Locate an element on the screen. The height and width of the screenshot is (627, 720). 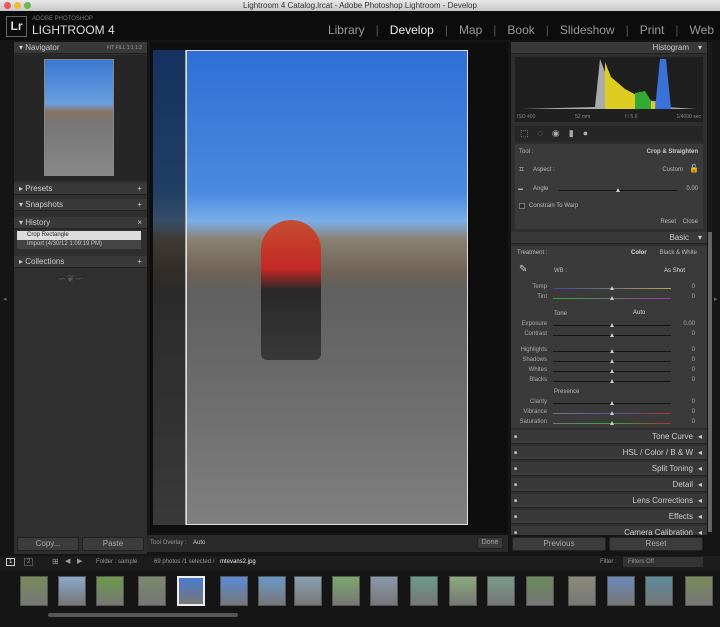
collections-header: ▸ Collections + is located at coordinates (80, 262).